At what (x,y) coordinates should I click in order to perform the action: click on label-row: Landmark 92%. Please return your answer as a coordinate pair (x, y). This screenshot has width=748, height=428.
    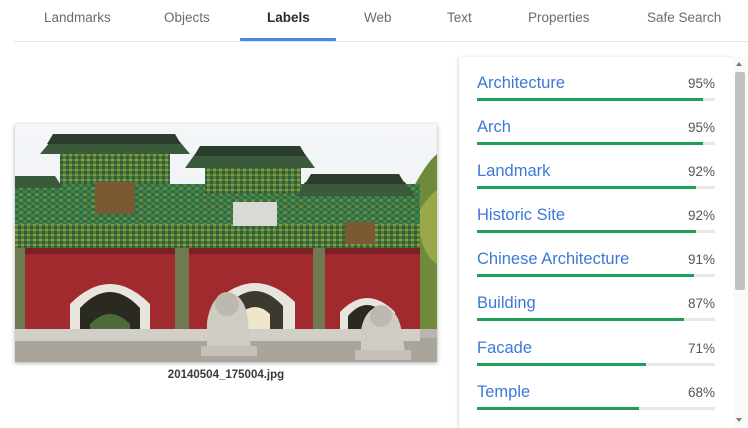
    Looking at the image, I should click on (596, 184).